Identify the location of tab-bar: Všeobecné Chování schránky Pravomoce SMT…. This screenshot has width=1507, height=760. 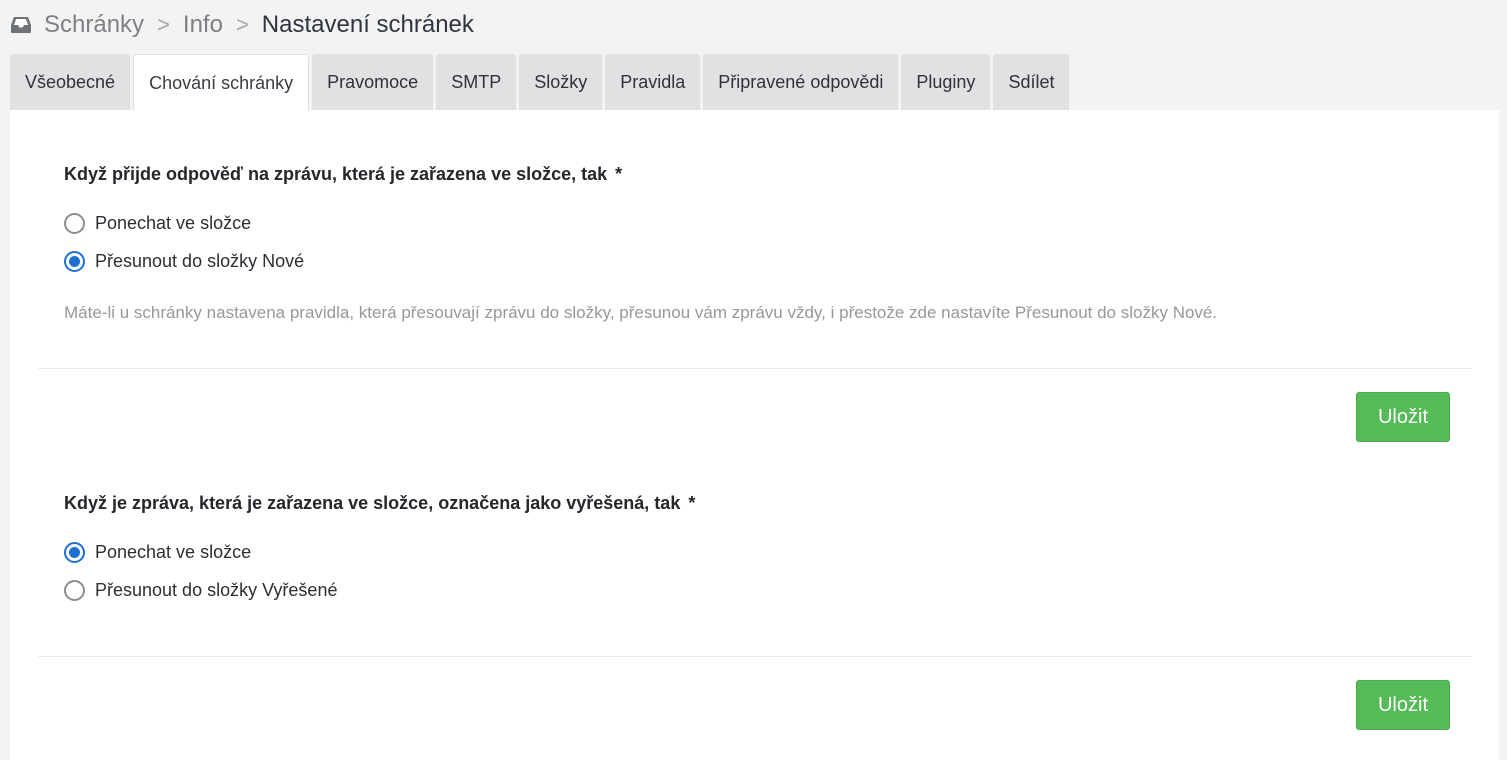
(540, 82).